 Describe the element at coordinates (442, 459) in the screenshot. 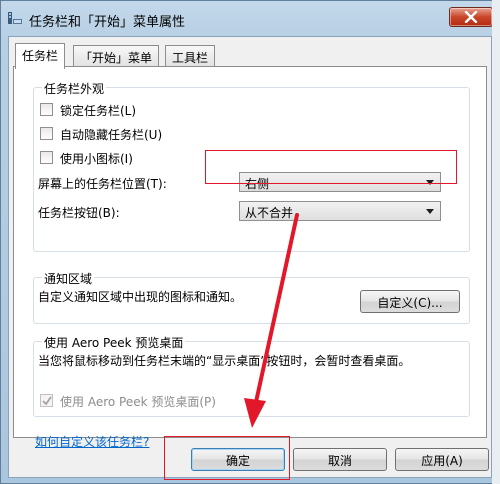

I see `apply-button: 应用(A)` at that location.